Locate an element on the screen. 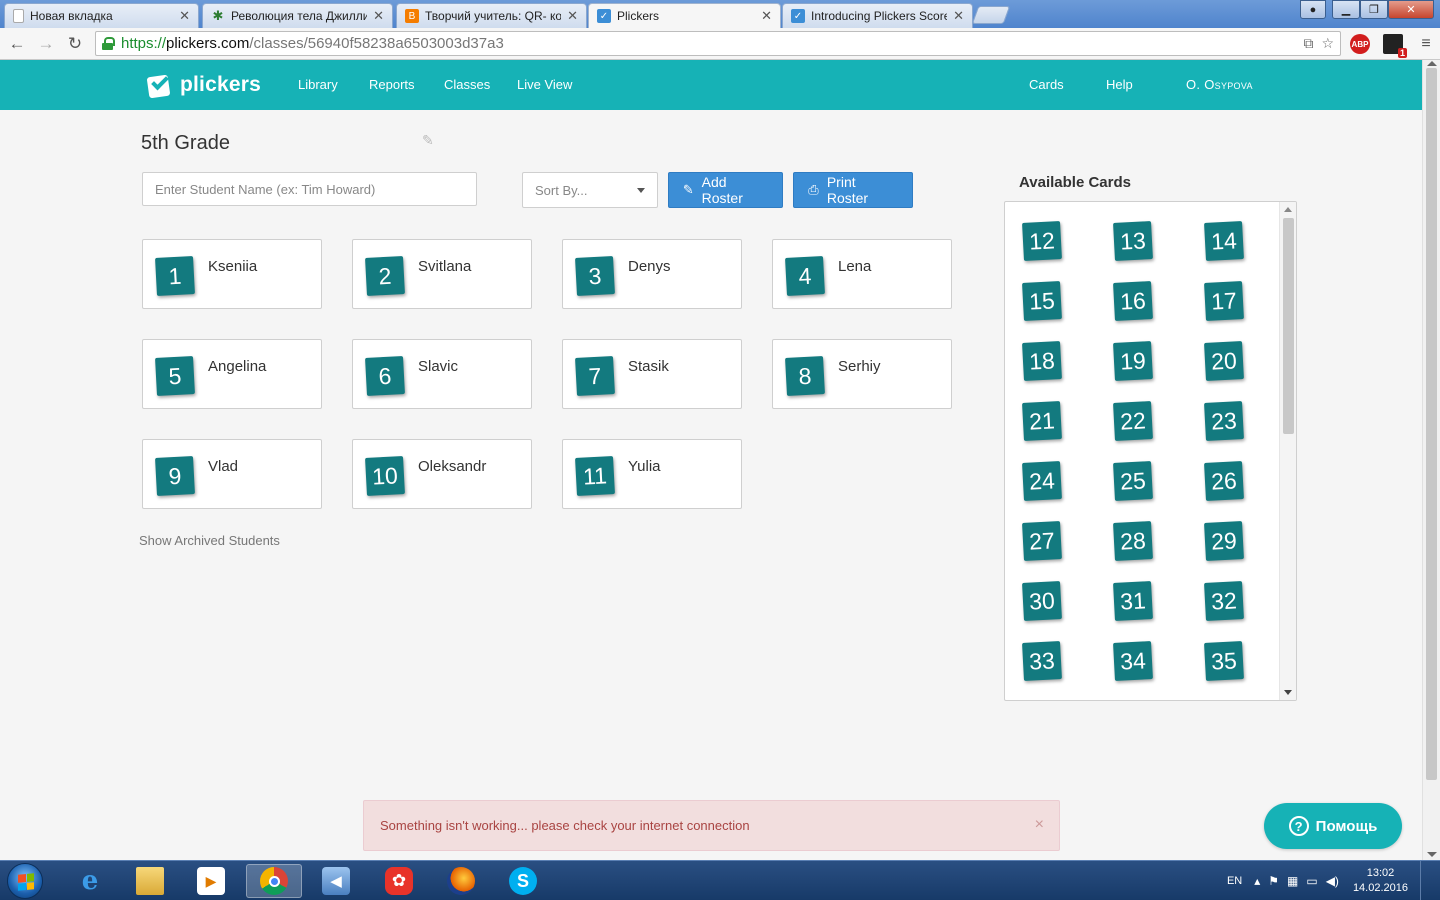  taskbar-app: ✿ is located at coordinates (399, 881).